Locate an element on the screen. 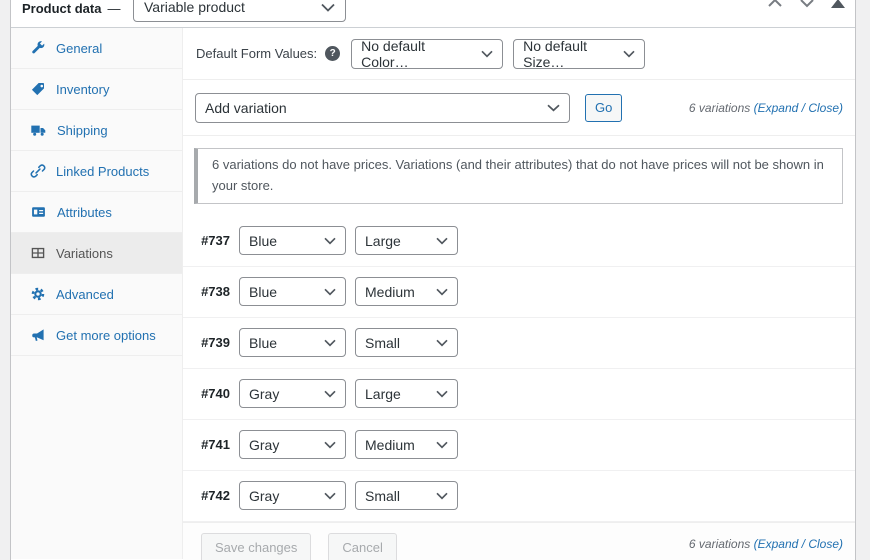 This screenshot has height=560, width=870. metabox-toggle-icon is located at coordinates (838, 4).